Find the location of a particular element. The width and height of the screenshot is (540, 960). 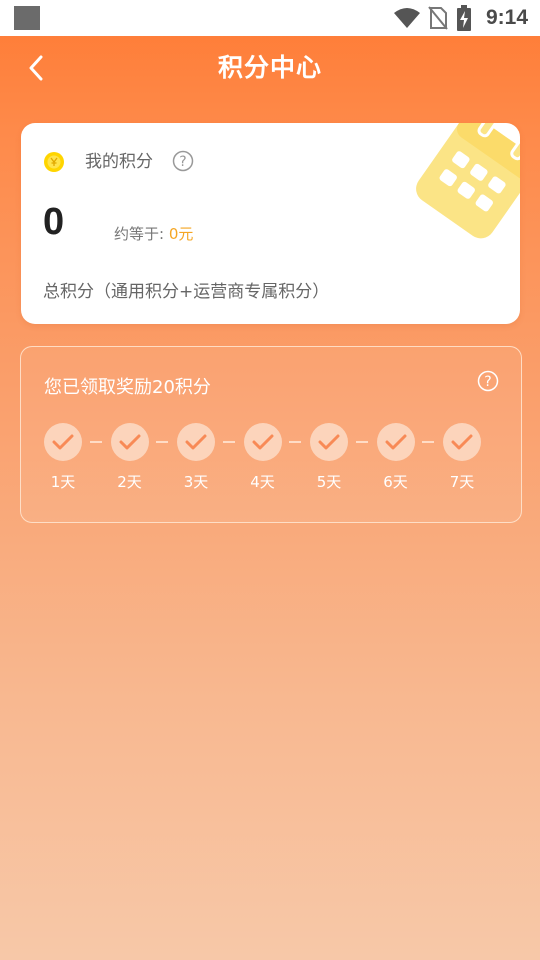

status-time: 9:14 is located at coordinates (506, 17).